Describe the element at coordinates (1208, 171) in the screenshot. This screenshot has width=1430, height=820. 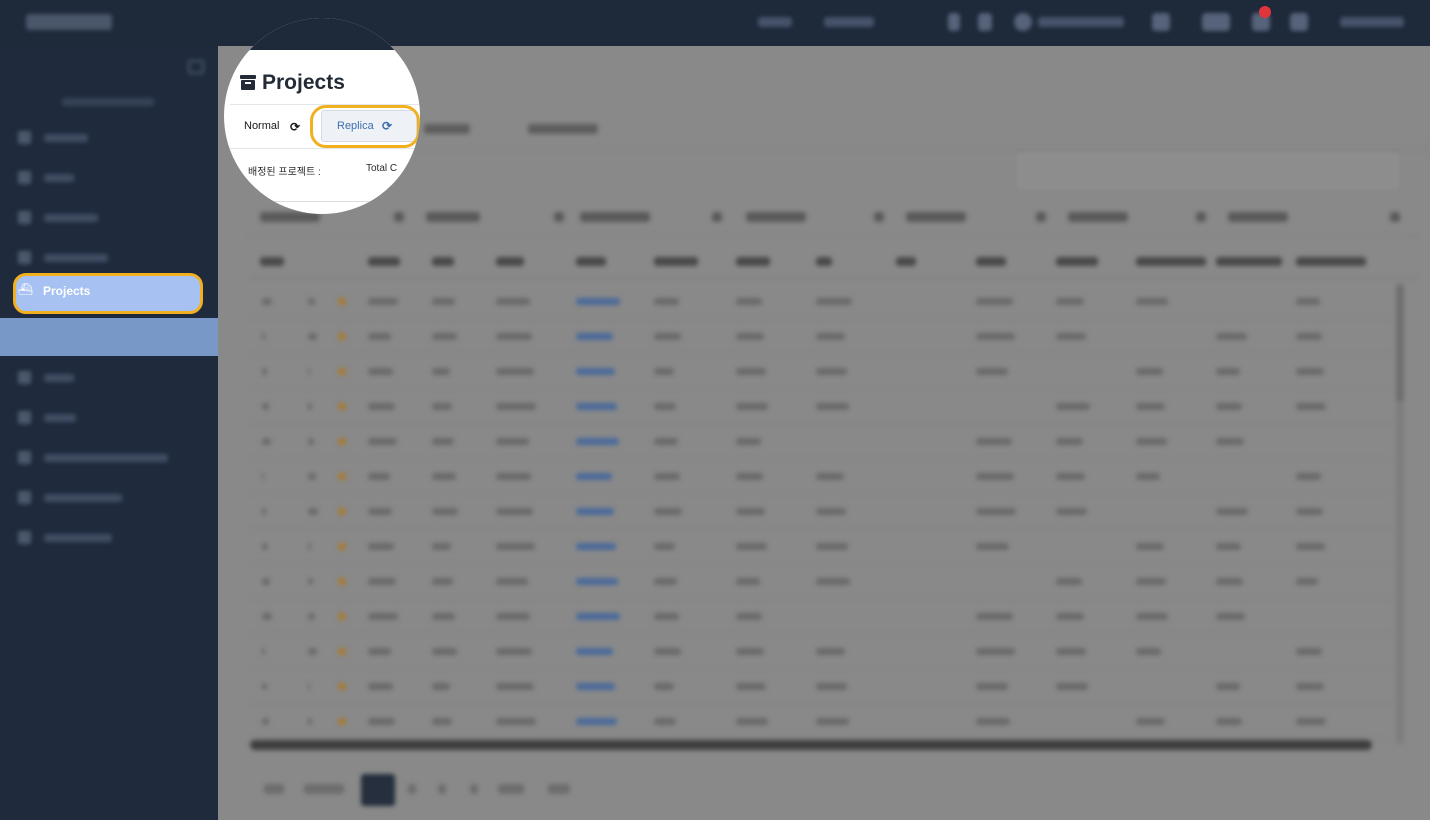
I see `project-search-input` at that location.